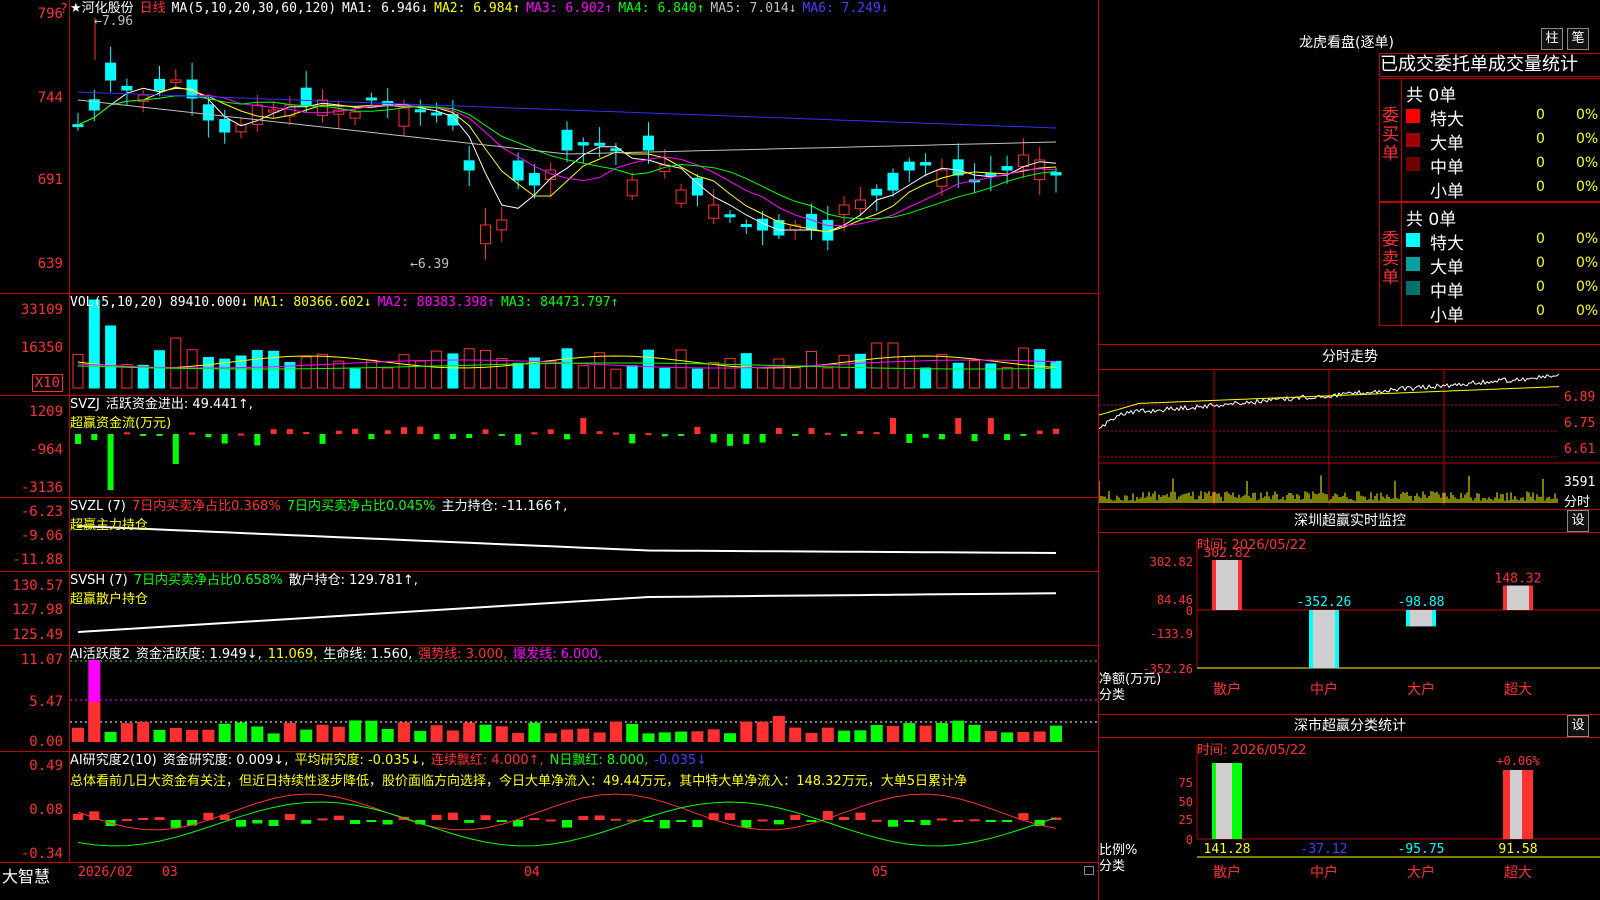  I want to click on ratio-tick: 50, so click(1186, 802).